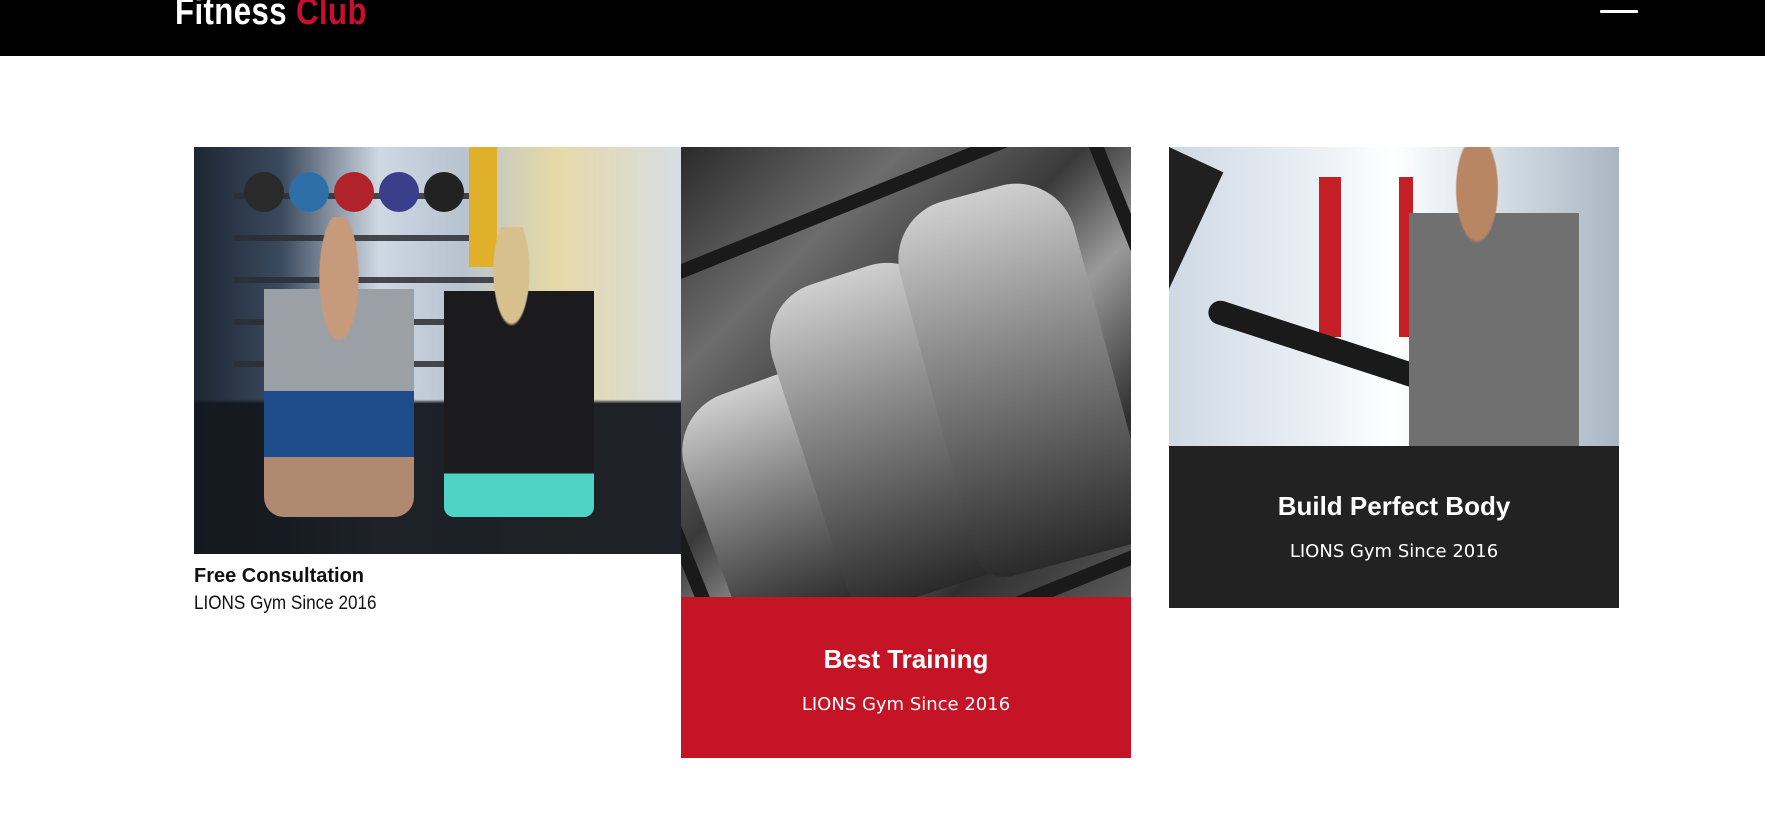 The height and width of the screenshot is (824, 1765). Describe the element at coordinates (1330, 257) in the screenshot. I see `red-column` at that location.